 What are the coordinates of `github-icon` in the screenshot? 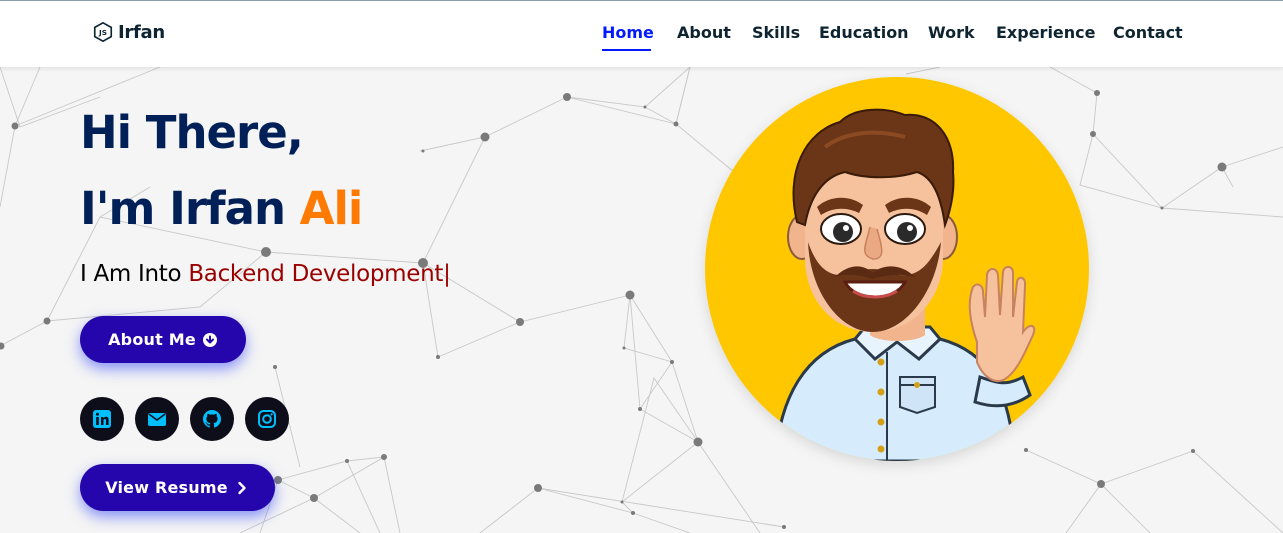 It's located at (212, 419).